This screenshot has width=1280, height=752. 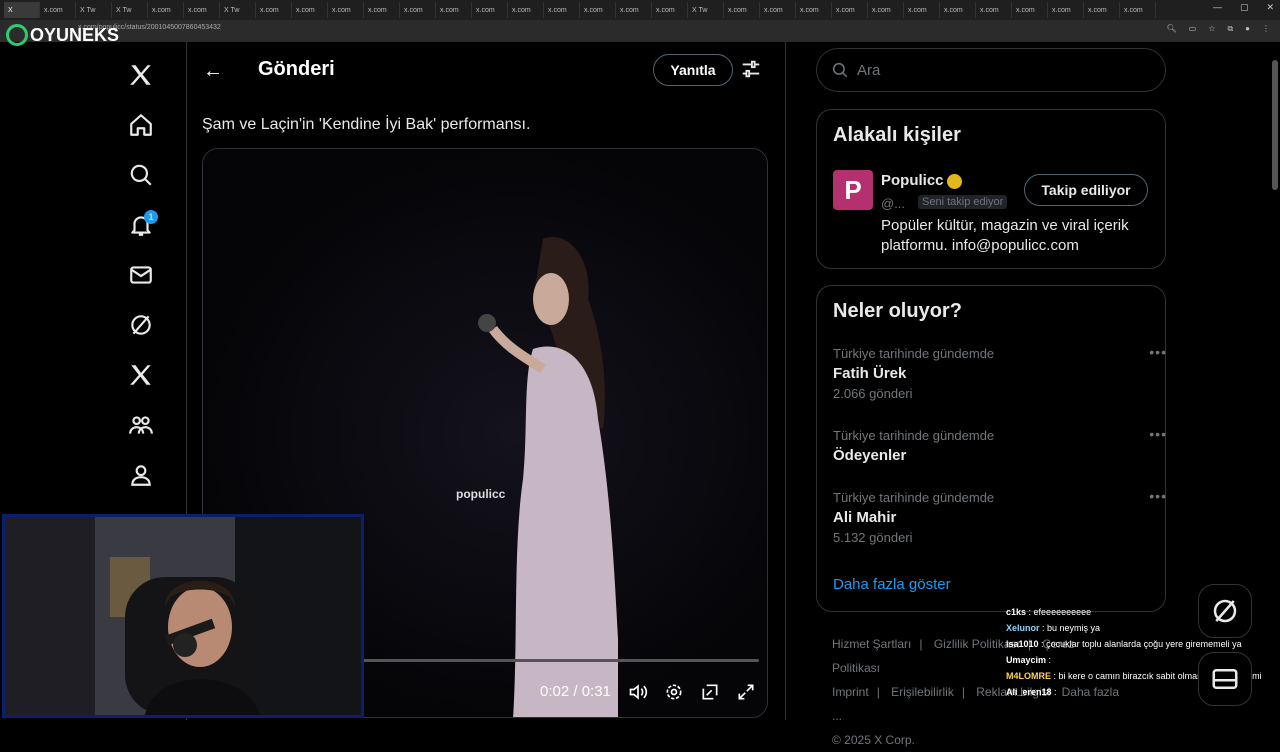 I want to click on cast-icon: ▭, so click(x=1193, y=29).